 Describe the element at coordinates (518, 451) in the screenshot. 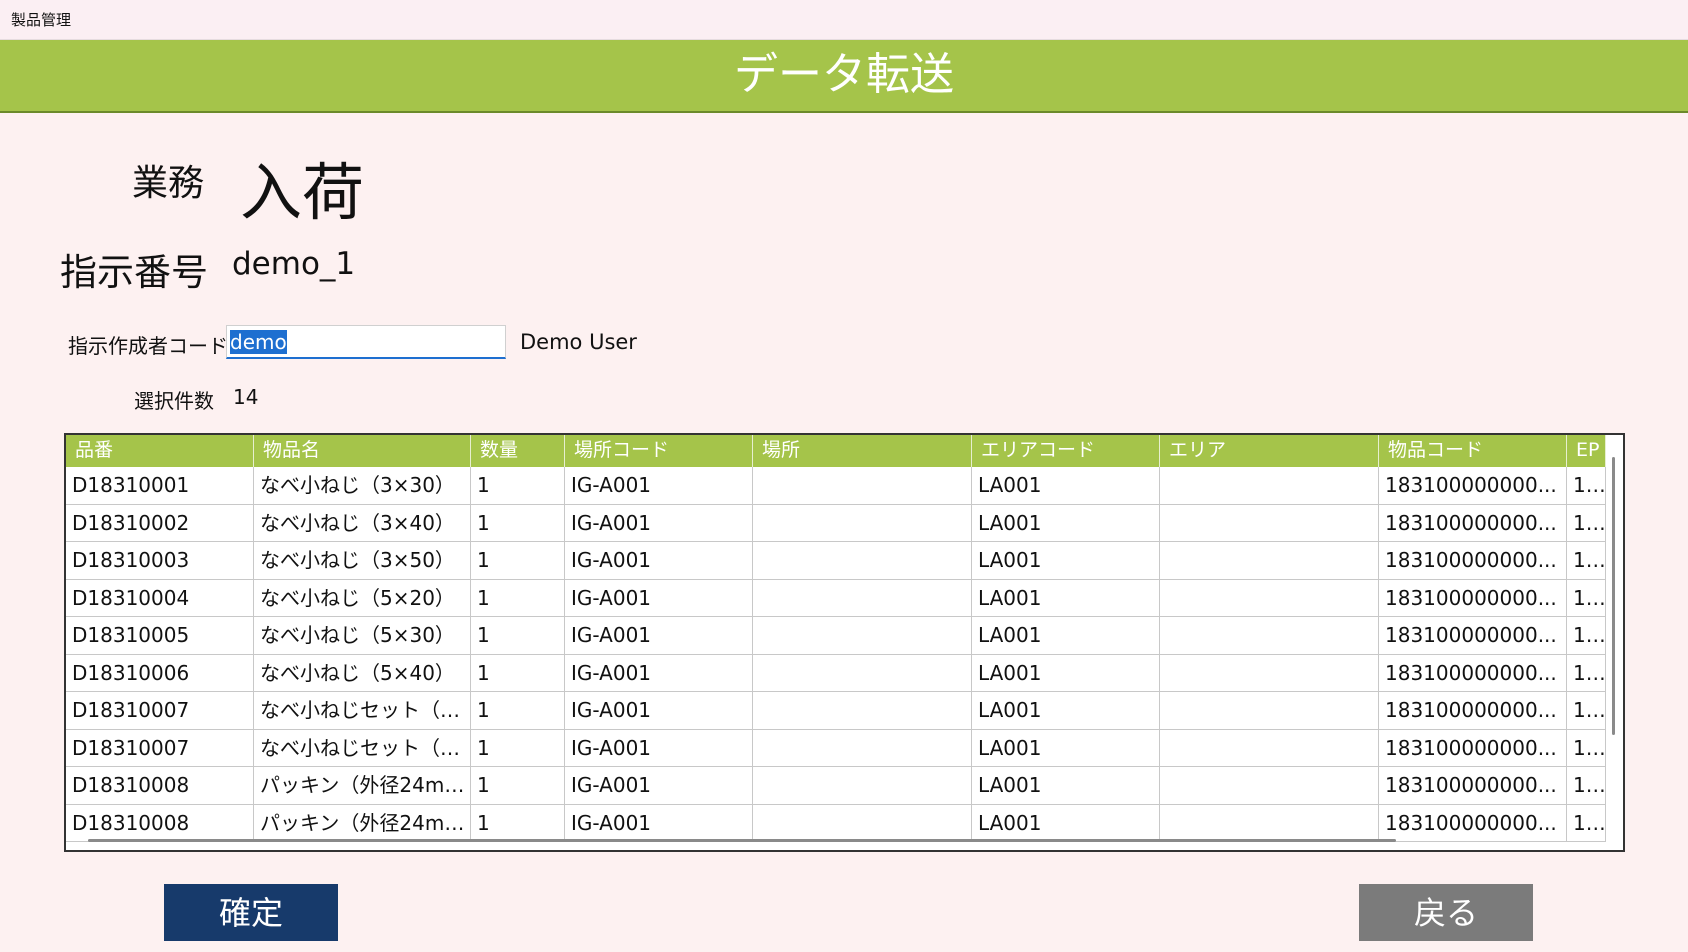

I see `column-header: 数量` at that location.